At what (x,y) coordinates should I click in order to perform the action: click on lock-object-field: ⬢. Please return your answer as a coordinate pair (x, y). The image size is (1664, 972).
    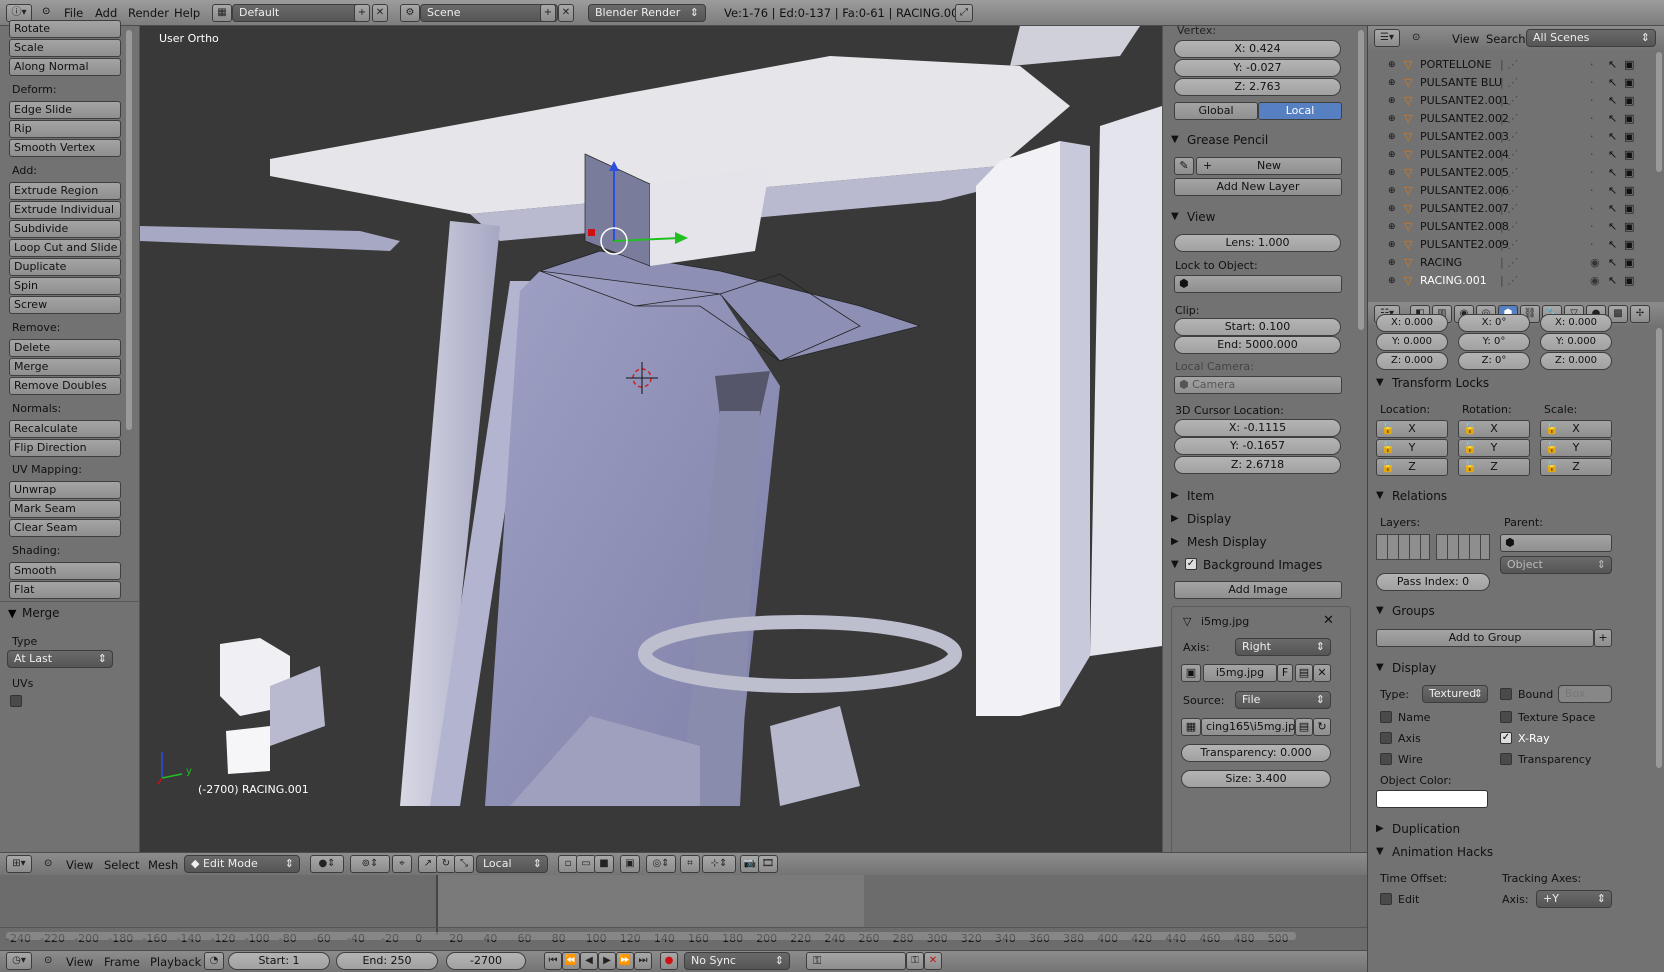
    Looking at the image, I should click on (1258, 284).